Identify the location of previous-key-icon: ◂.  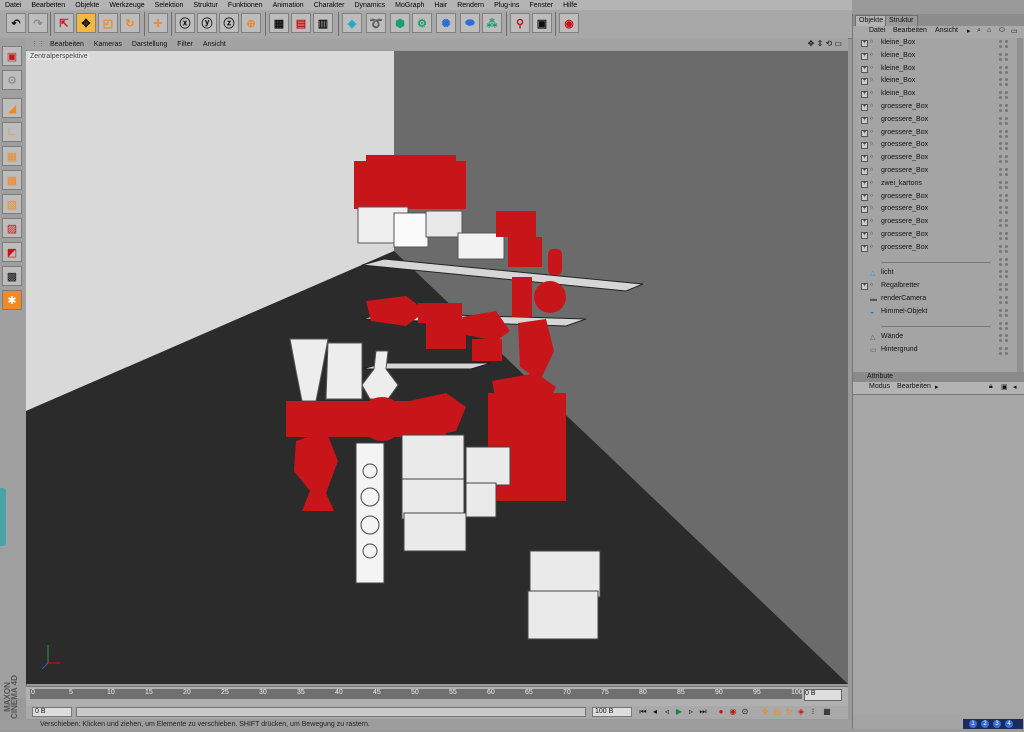
(655, 712).